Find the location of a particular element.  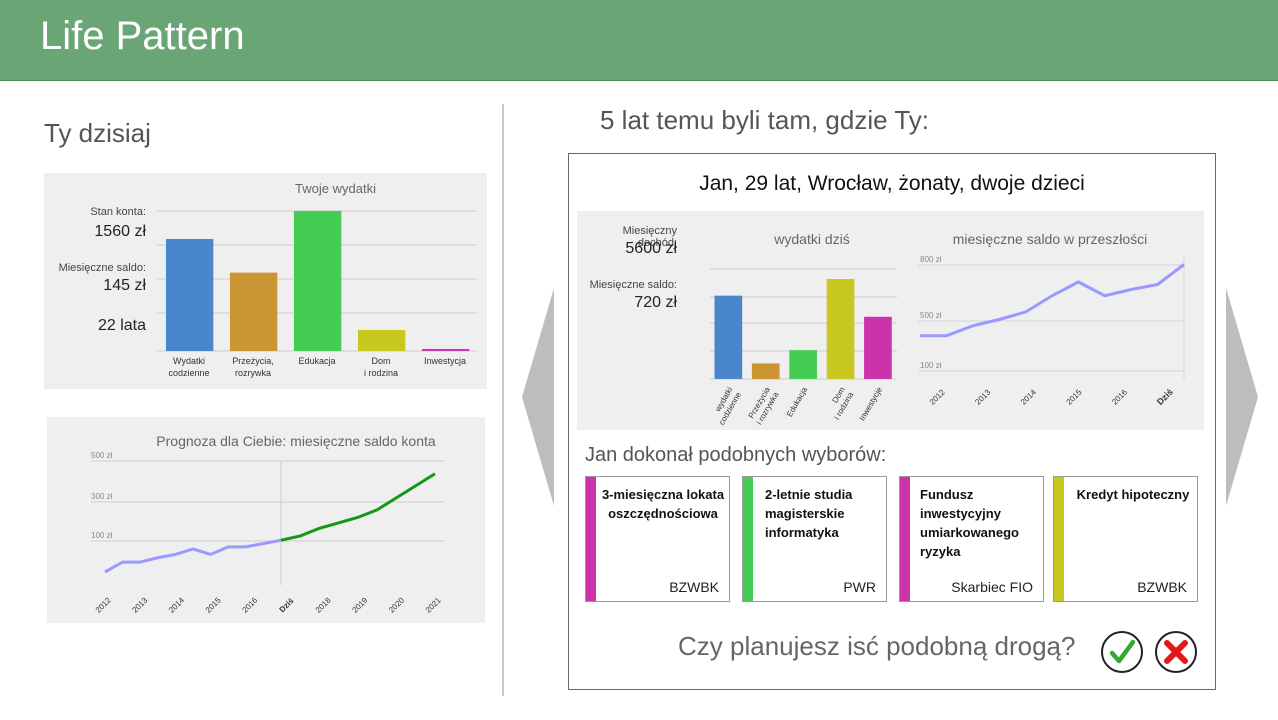

past-series-line is located at coordinates (193, 556).